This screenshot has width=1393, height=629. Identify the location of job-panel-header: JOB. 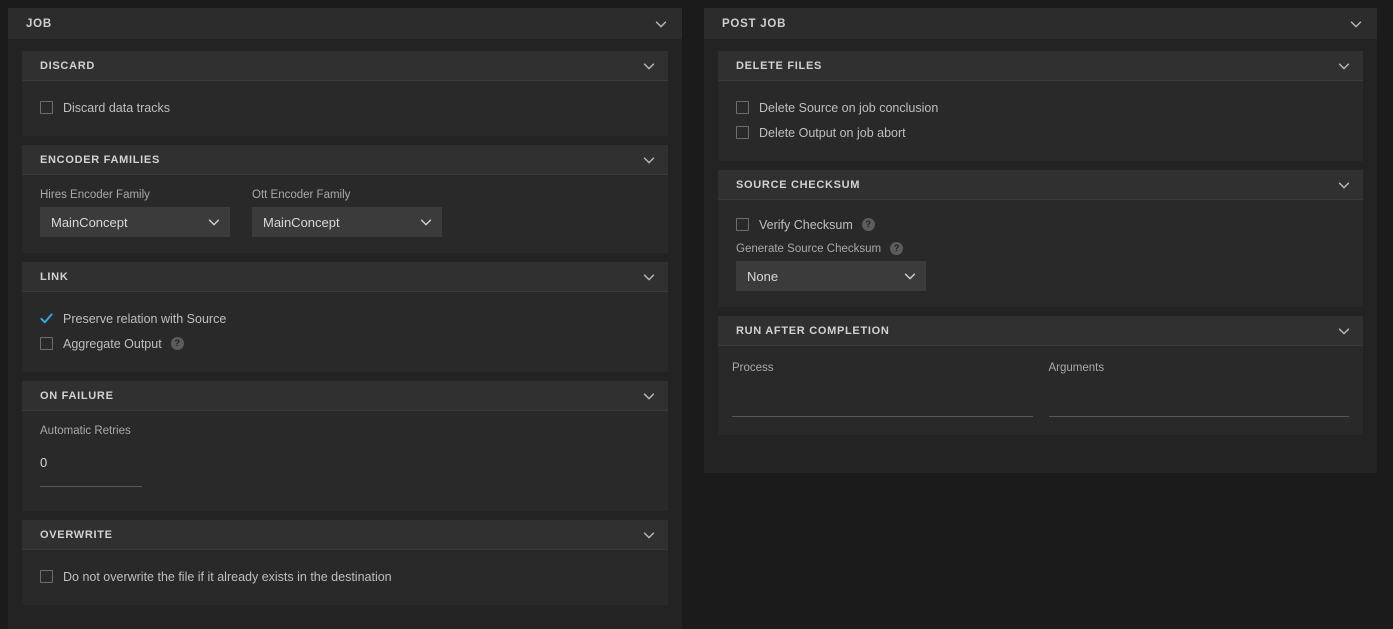
(345, 23).